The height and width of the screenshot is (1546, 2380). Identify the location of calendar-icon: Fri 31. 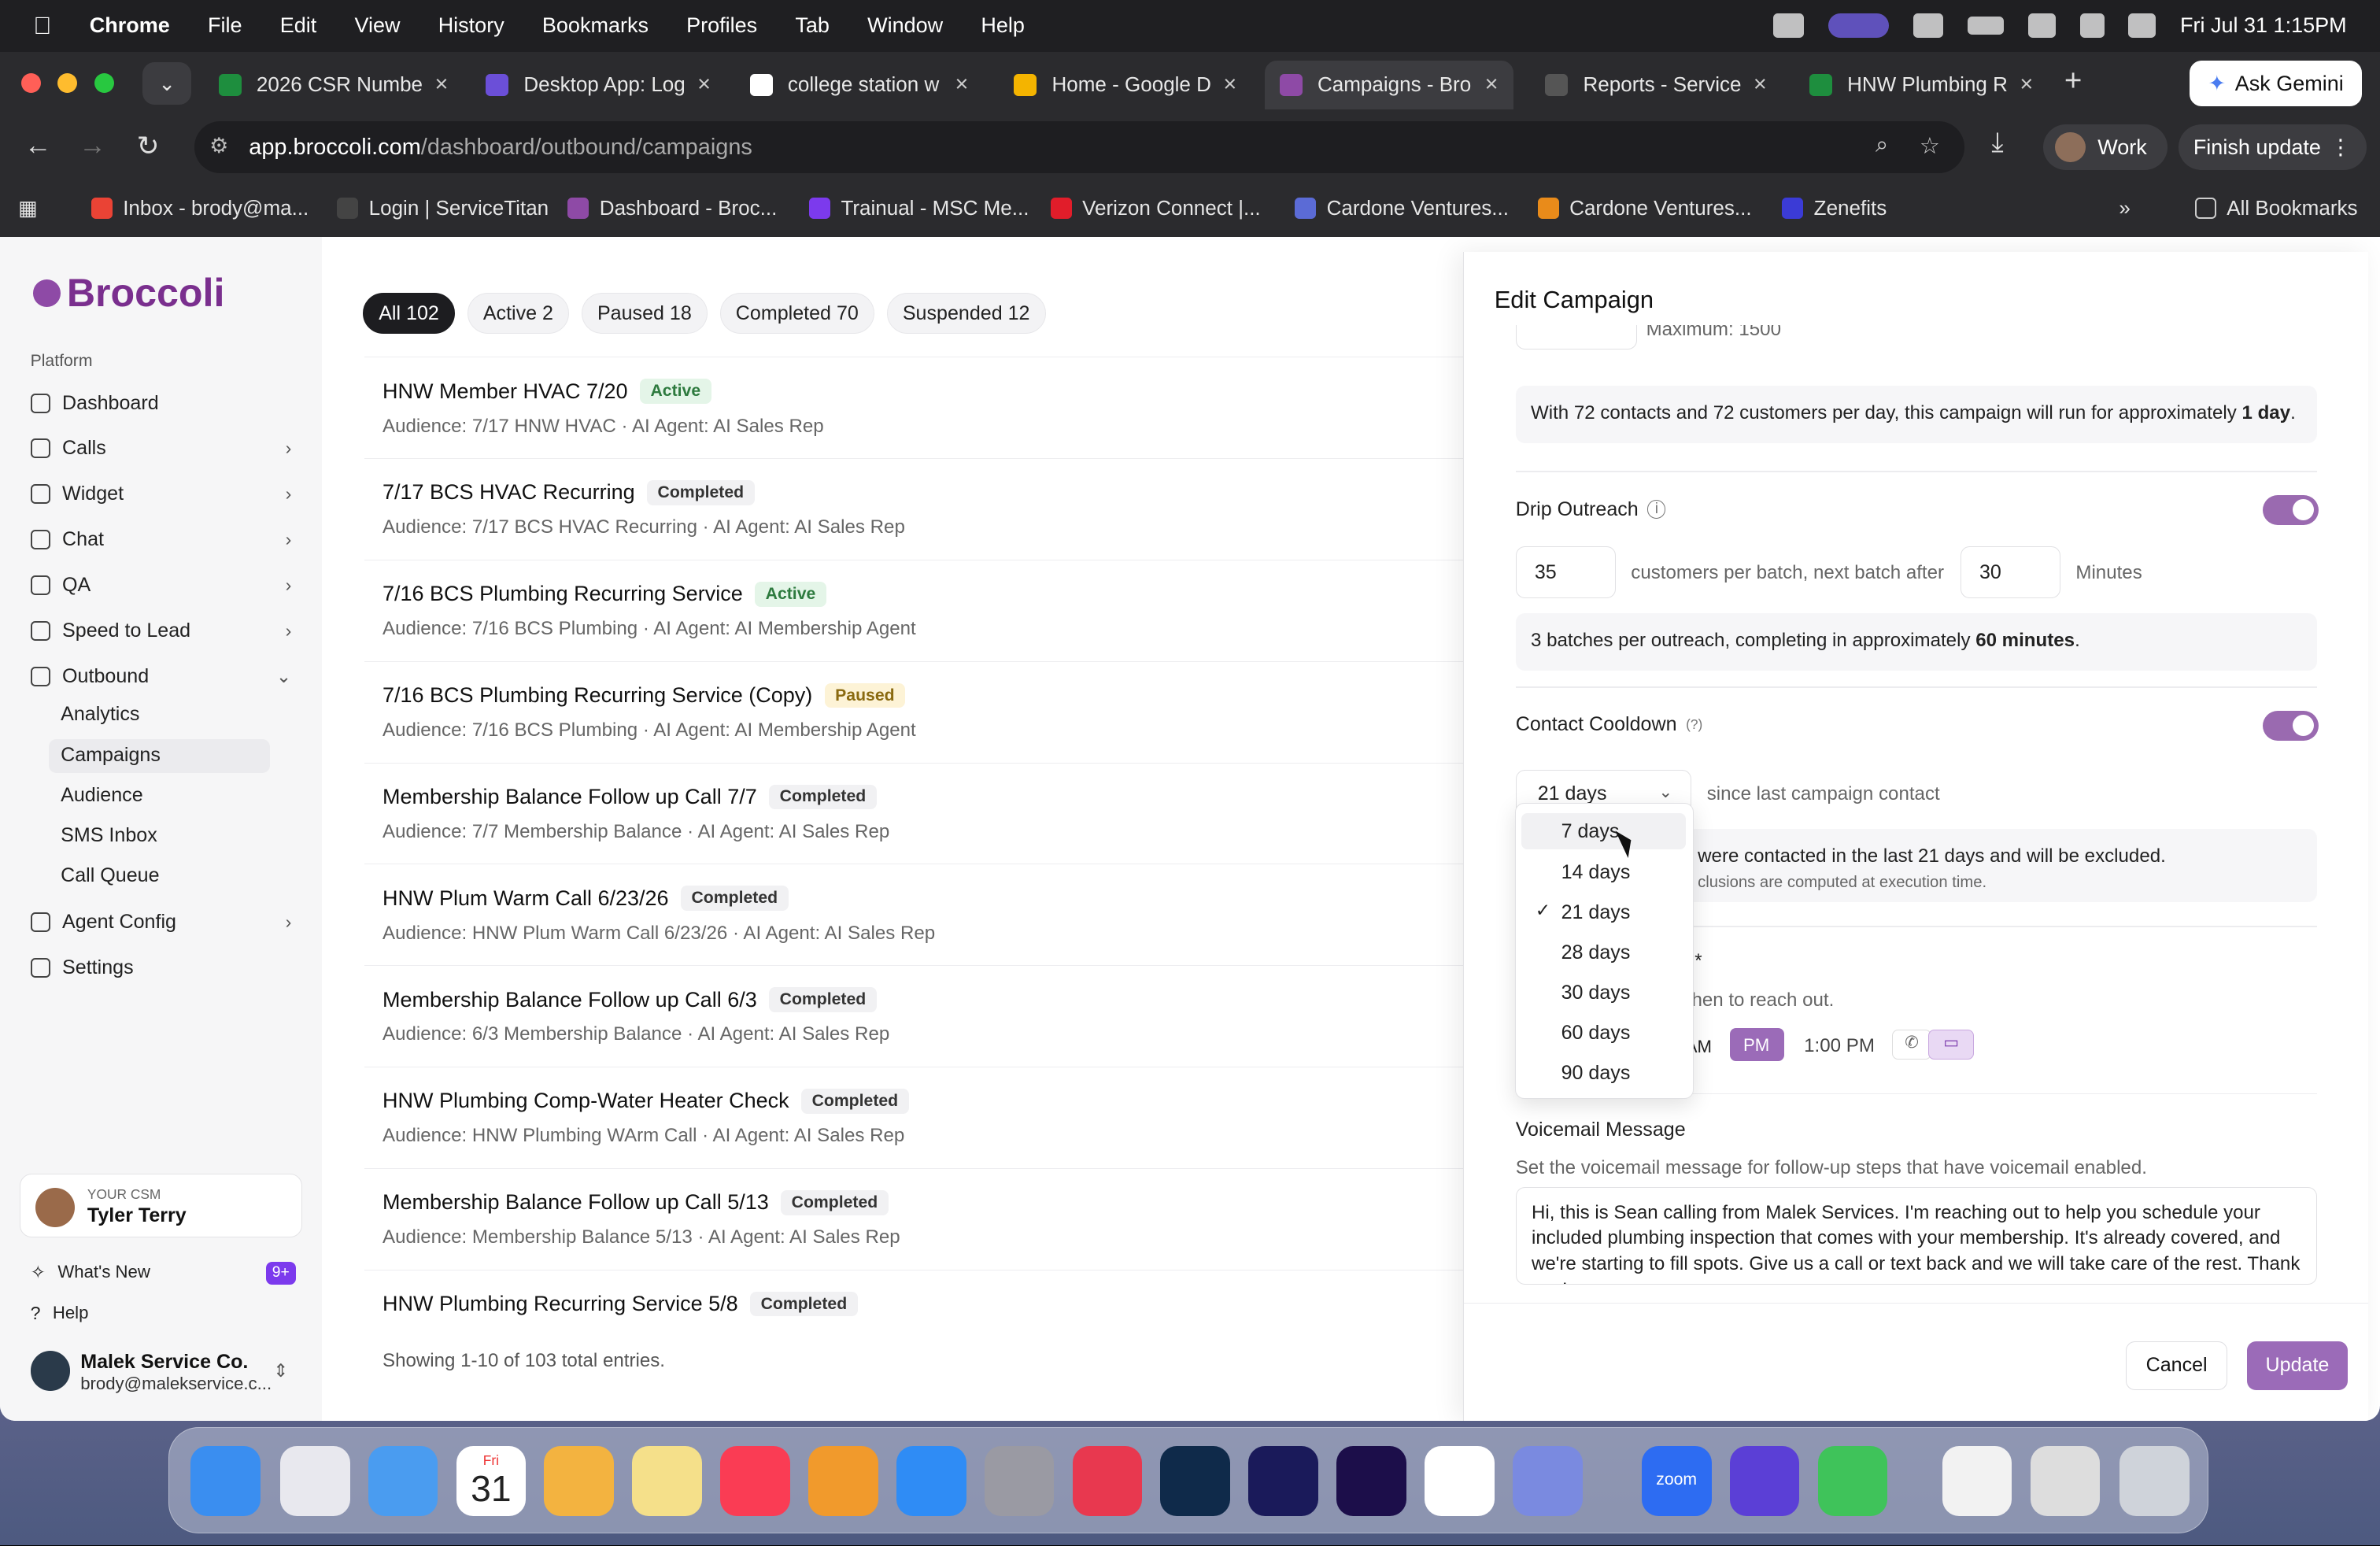
(492, 1481).